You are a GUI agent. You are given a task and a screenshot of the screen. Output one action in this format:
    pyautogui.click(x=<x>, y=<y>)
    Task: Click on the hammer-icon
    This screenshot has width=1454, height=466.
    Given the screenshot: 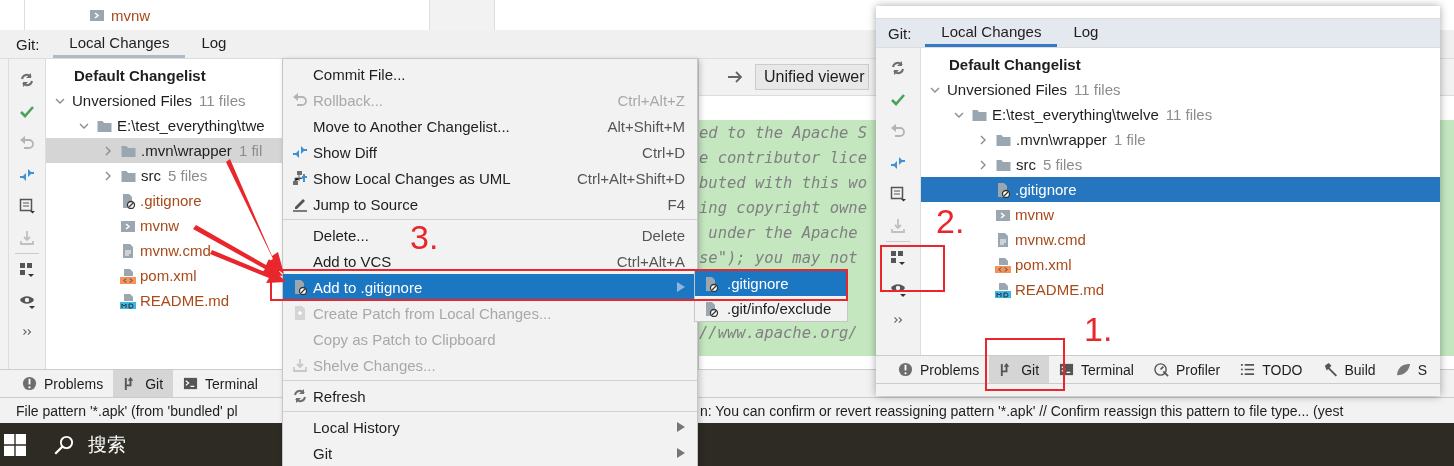 What is the action you would take?
    pyautogui.click(x=1330, y=369)
    